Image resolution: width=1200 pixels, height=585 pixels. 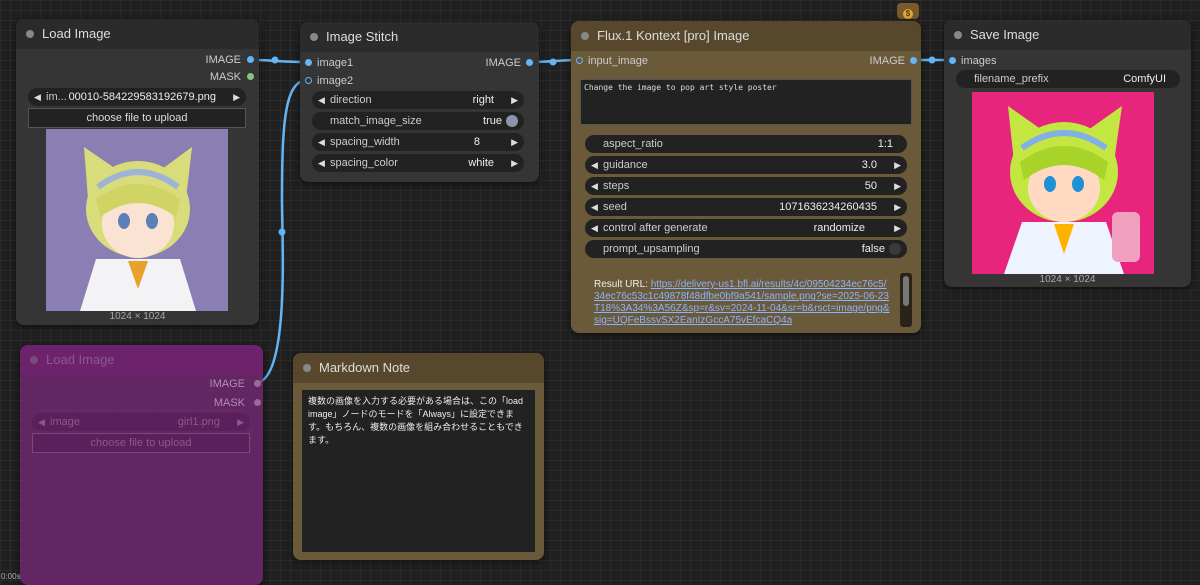 I want to click on slot-label: image1, so click(x=335, y=63).